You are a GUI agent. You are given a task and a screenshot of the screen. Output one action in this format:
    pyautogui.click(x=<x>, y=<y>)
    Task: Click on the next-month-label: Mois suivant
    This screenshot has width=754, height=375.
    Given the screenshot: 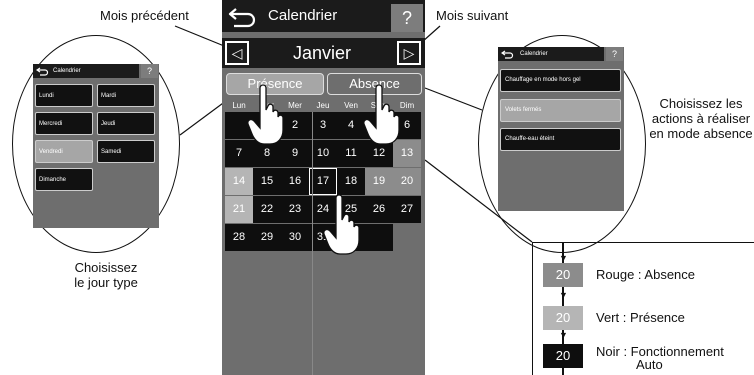 What is the action you would take?
    pyautogui.click(x=472, y=15)
    